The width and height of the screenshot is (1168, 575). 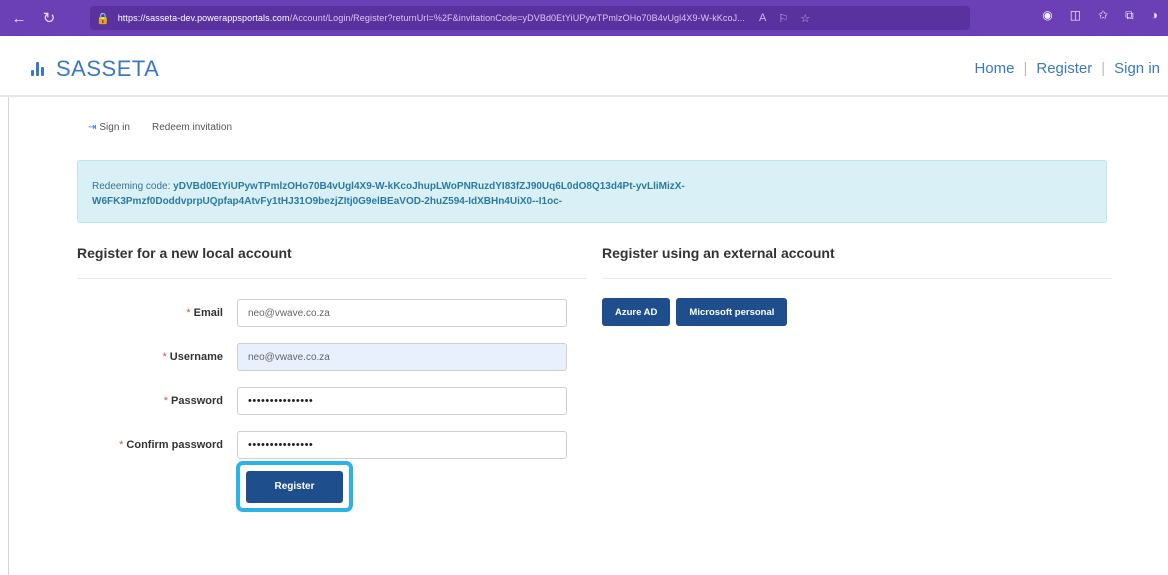 I want to click on confirm-password-label: * Confirm password, so click(x=157, y=445).